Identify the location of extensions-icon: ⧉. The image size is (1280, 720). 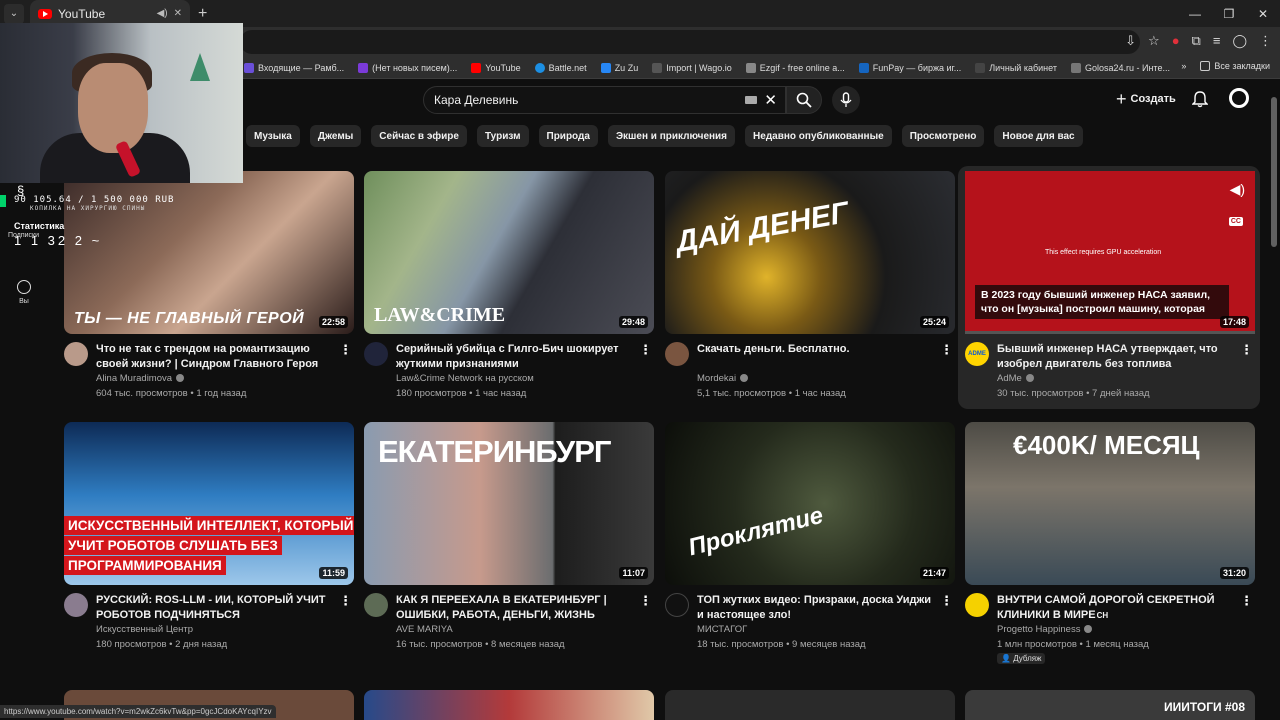
(1196, 41).